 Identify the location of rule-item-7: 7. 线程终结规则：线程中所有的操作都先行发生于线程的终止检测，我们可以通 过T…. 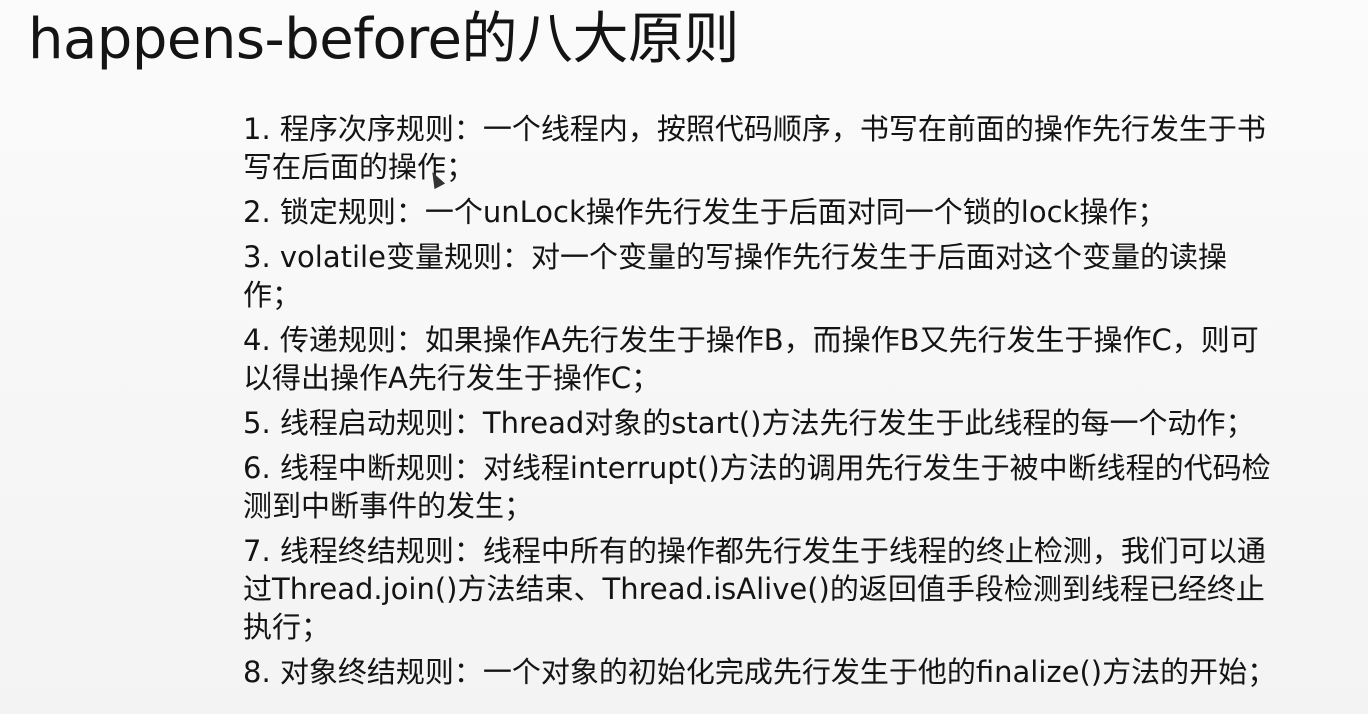
(799, 589).